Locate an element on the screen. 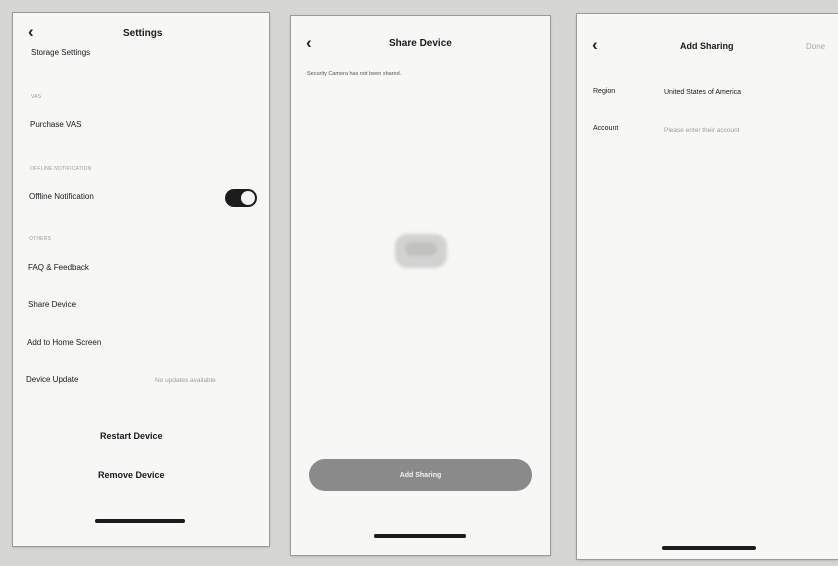  add-to-home-screen-item: Add to Home Screen is located at coordinates (64, 342).